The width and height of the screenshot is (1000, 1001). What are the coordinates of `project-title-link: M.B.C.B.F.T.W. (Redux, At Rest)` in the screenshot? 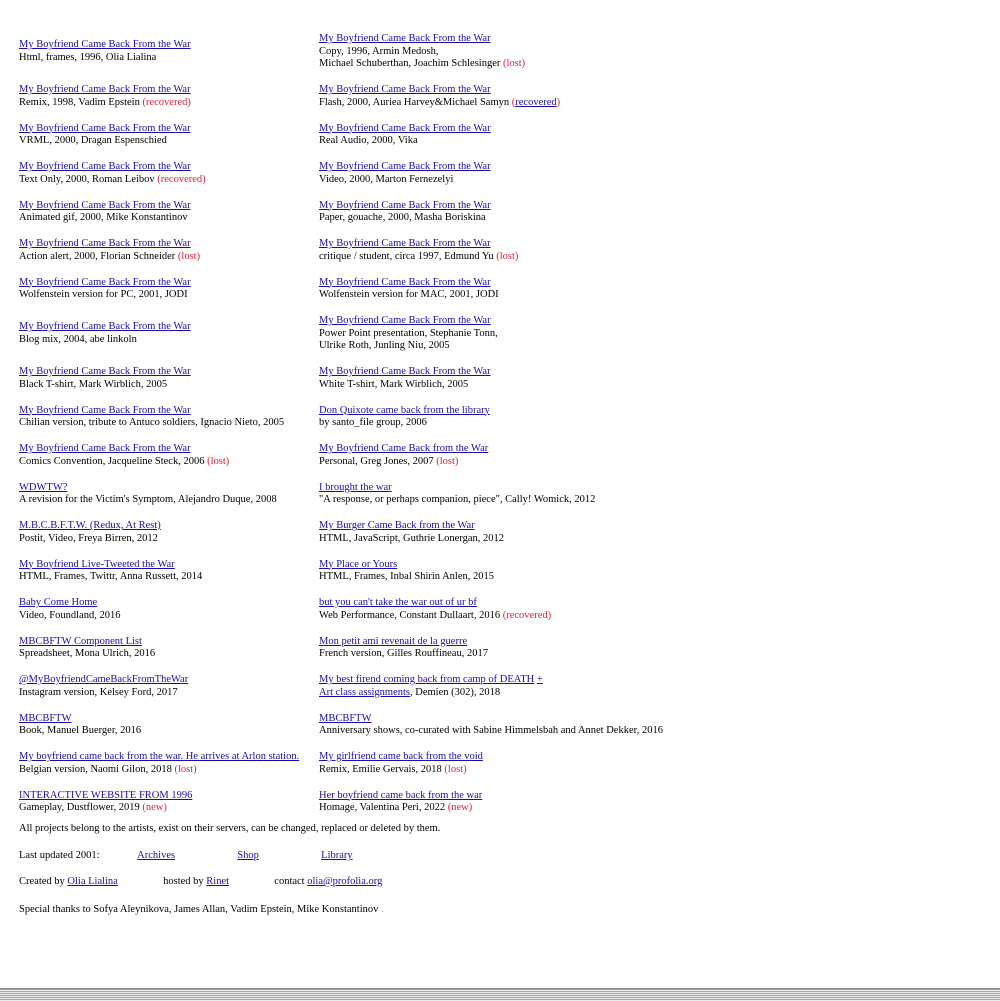 It's located at (90, 525).